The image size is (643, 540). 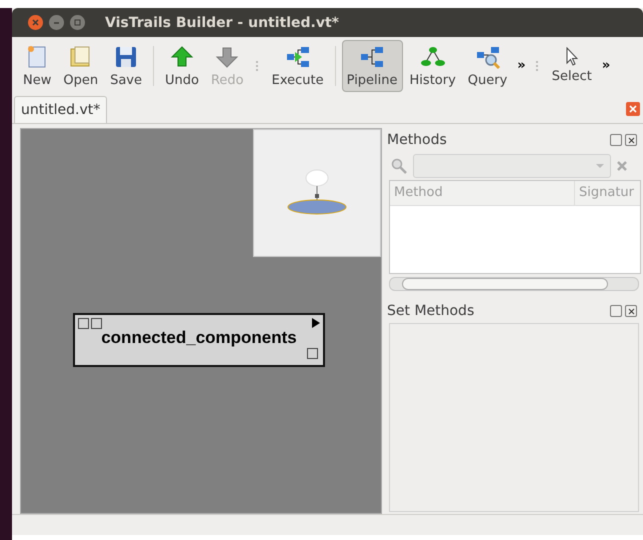 What do you see at coordinates (399, 166) in the screenshot?
I see `search-icon` at bounding box center [399, 166].